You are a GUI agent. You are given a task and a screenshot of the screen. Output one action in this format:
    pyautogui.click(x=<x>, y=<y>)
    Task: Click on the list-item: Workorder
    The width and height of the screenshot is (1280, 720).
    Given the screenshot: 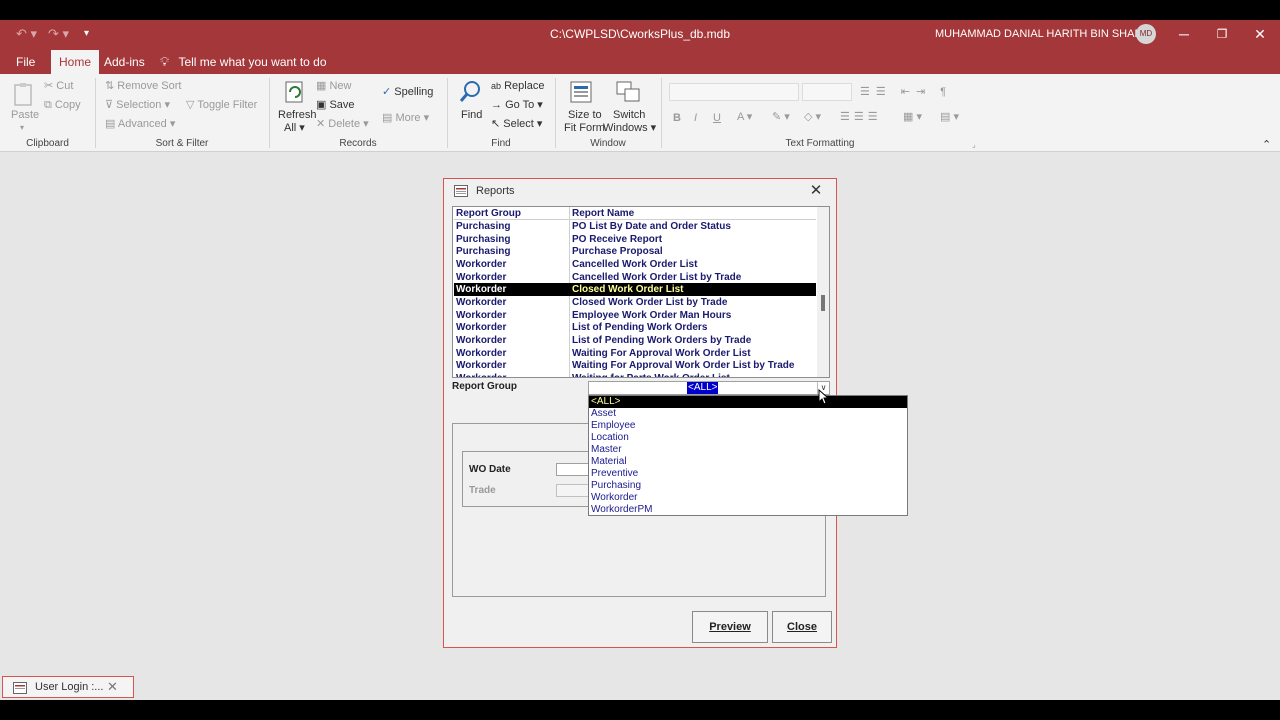 What is the action you would take?
    pyautogui.click(x=748, y=498)
    